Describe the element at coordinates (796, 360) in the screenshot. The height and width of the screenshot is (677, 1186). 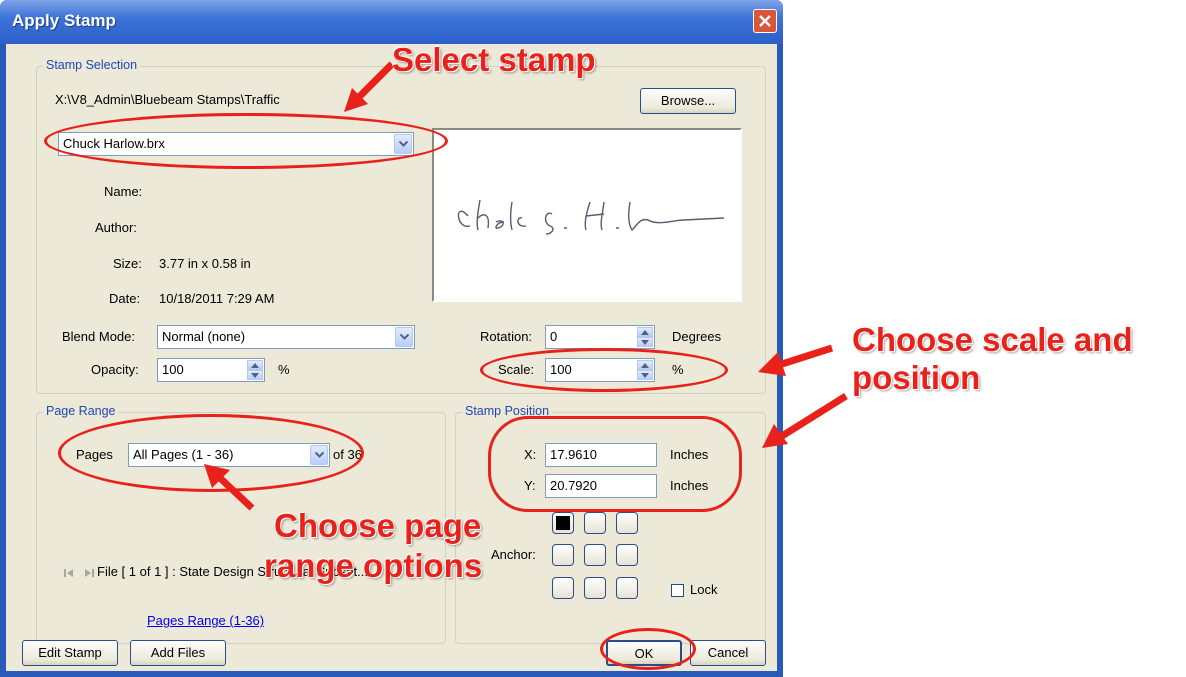
I see `arrow-scale` at that location.